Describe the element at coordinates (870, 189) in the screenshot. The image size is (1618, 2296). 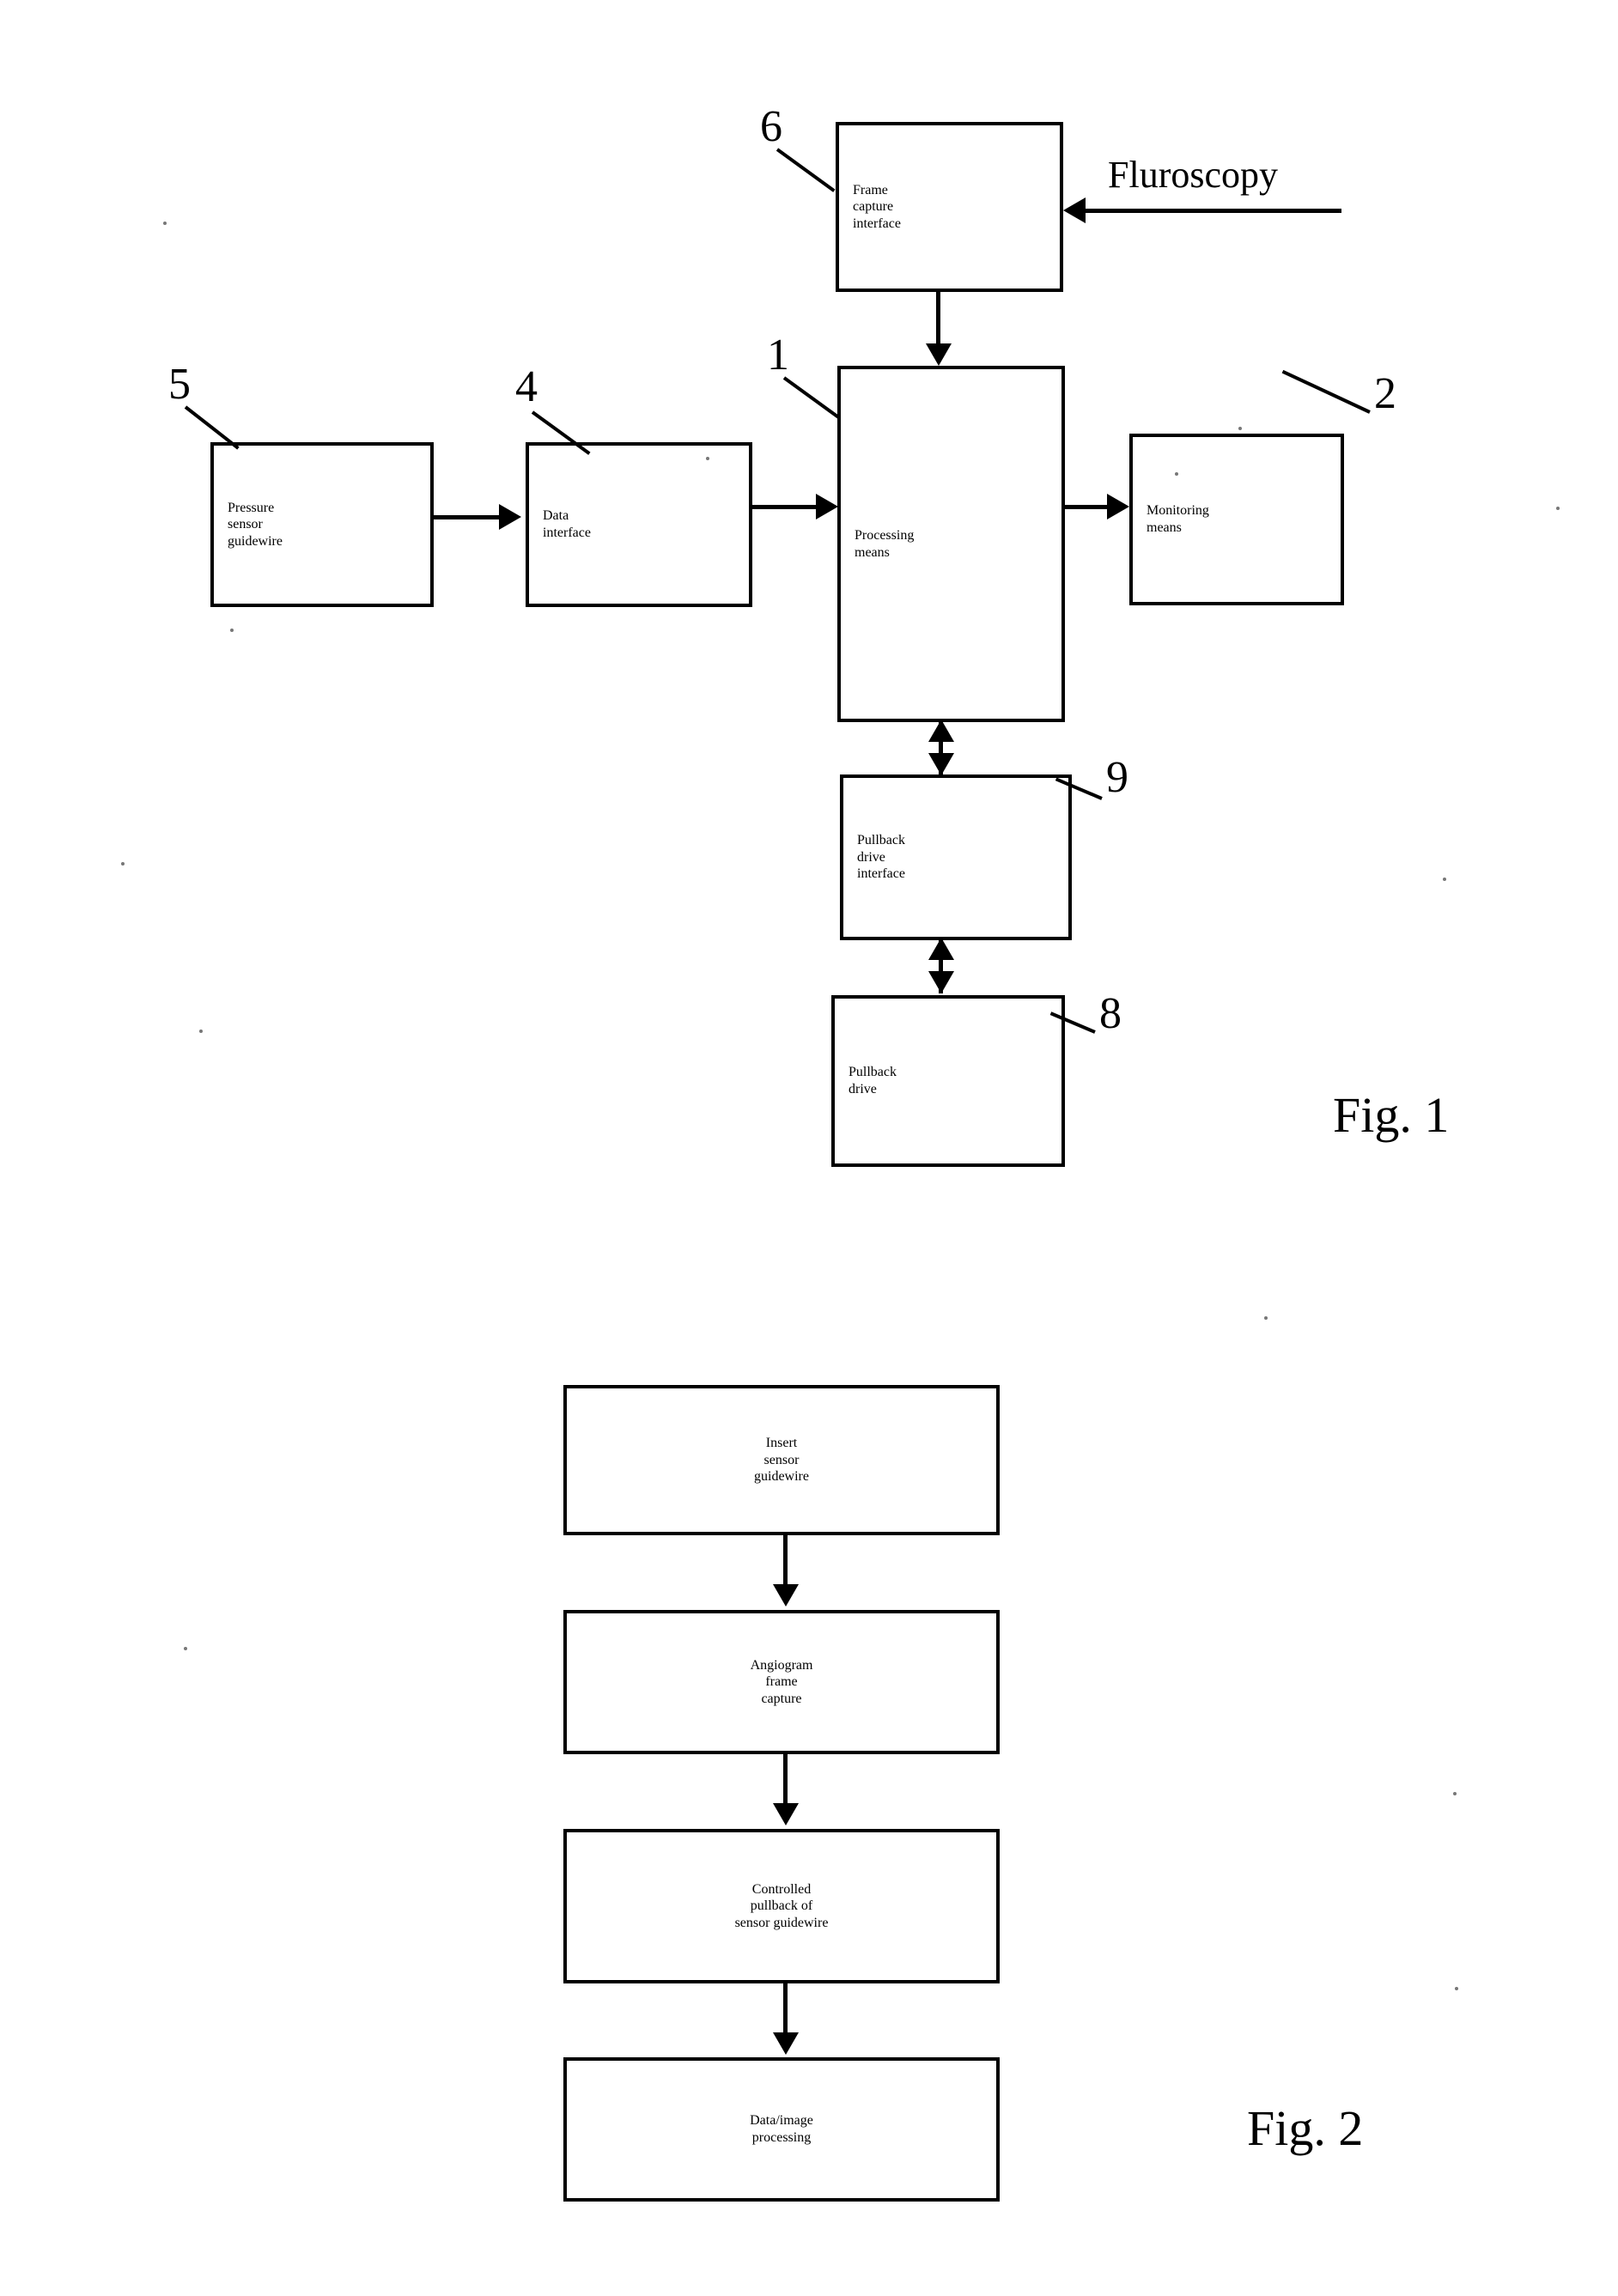
I see `block-line: Frame` at that location.